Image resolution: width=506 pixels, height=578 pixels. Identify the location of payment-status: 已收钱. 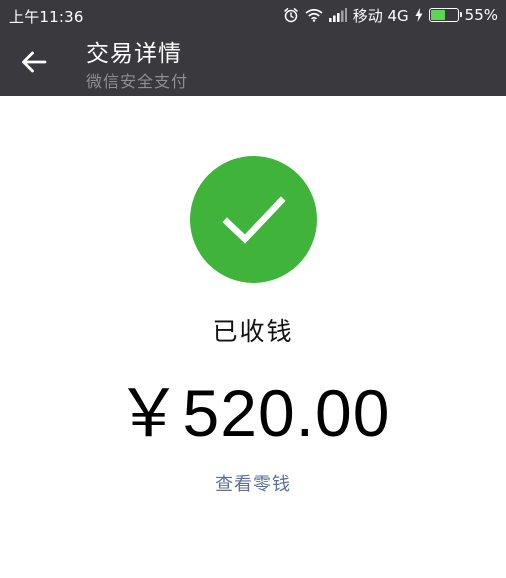
(253, 331).